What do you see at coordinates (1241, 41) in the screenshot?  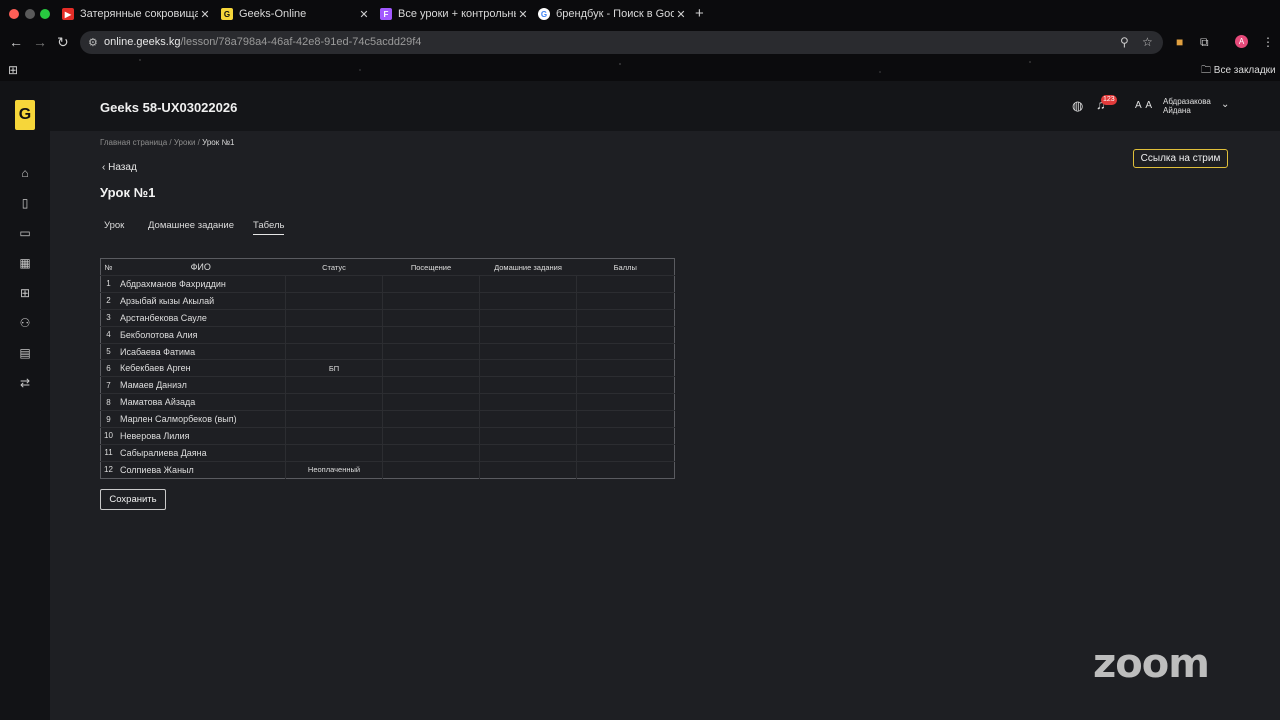 I see `profile-avatar: A` at bounding box center [1241, 41].